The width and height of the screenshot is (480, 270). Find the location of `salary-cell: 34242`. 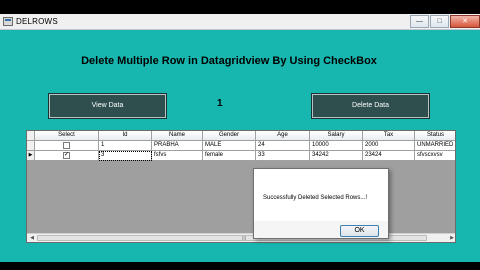

salary-cell: 34242 is located at coordinates (336, 156).